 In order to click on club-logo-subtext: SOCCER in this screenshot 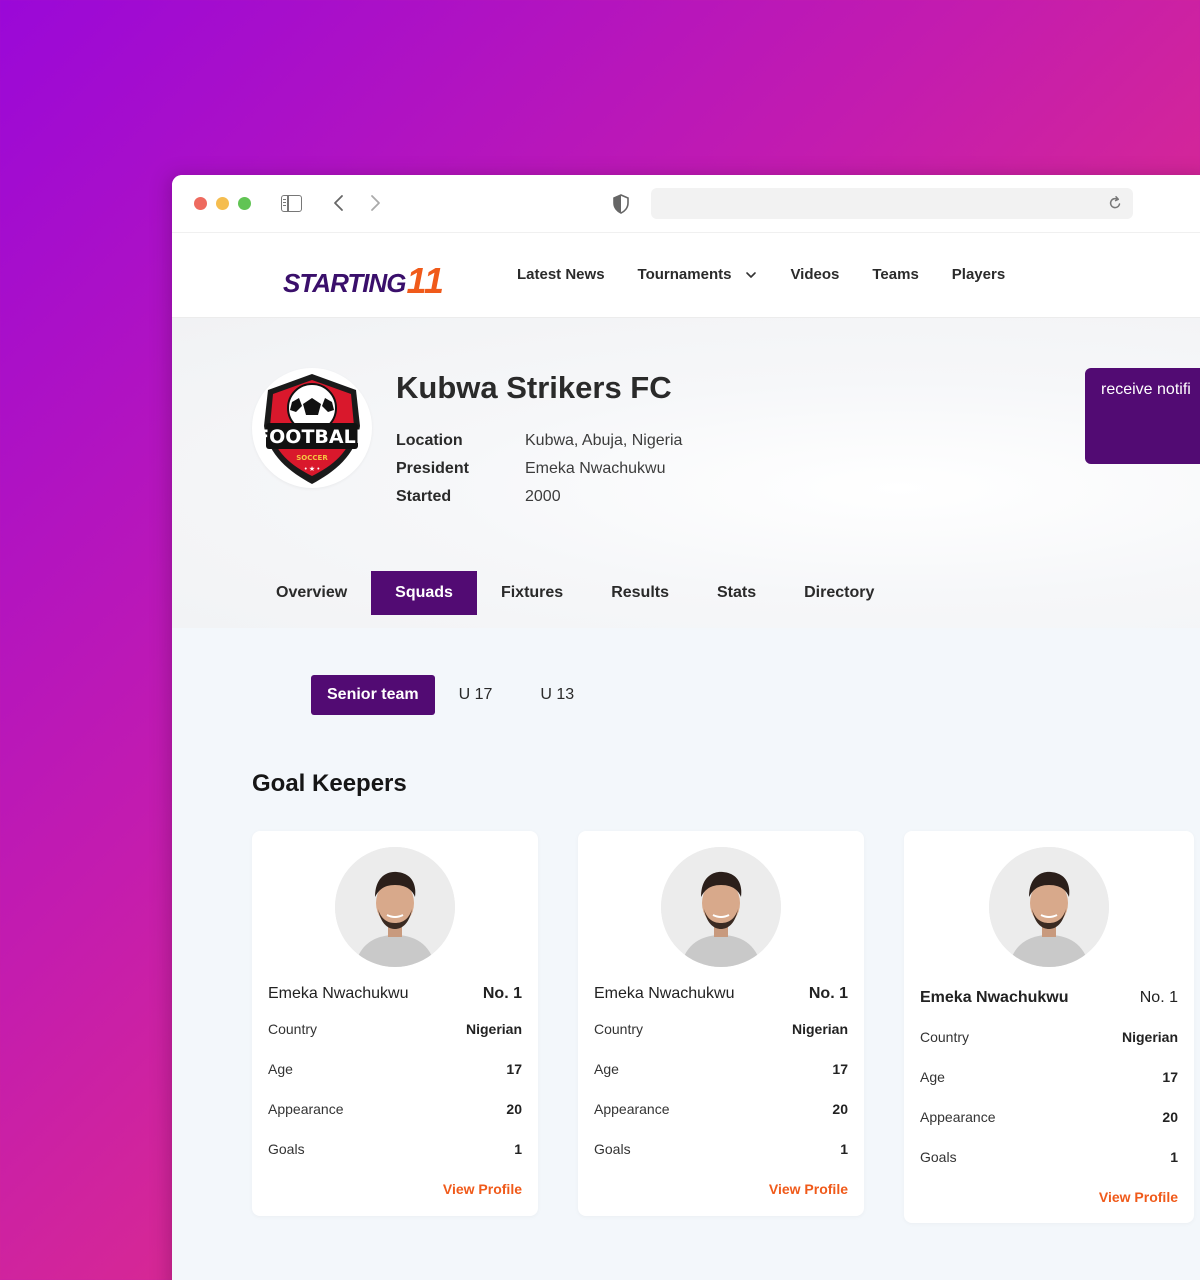, I will do `click(312, 458)`.